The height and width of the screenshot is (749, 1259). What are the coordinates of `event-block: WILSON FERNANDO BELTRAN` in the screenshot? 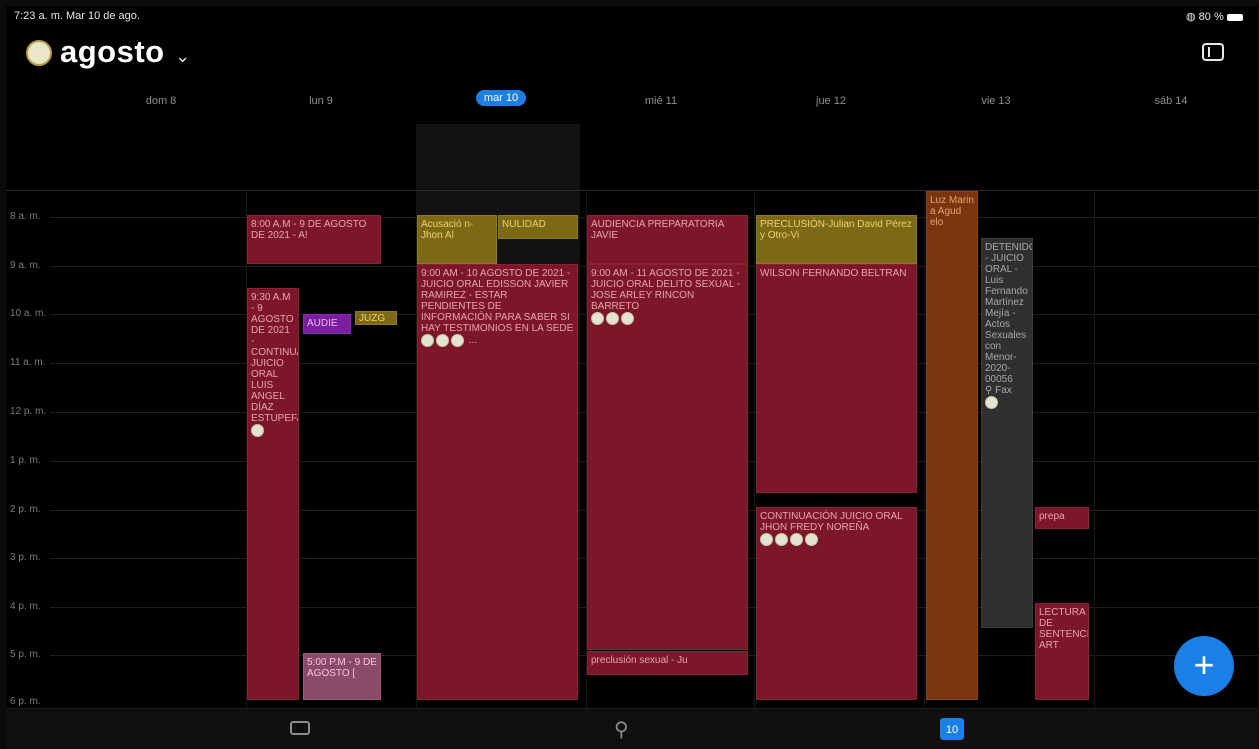 It's located at (836, 378).